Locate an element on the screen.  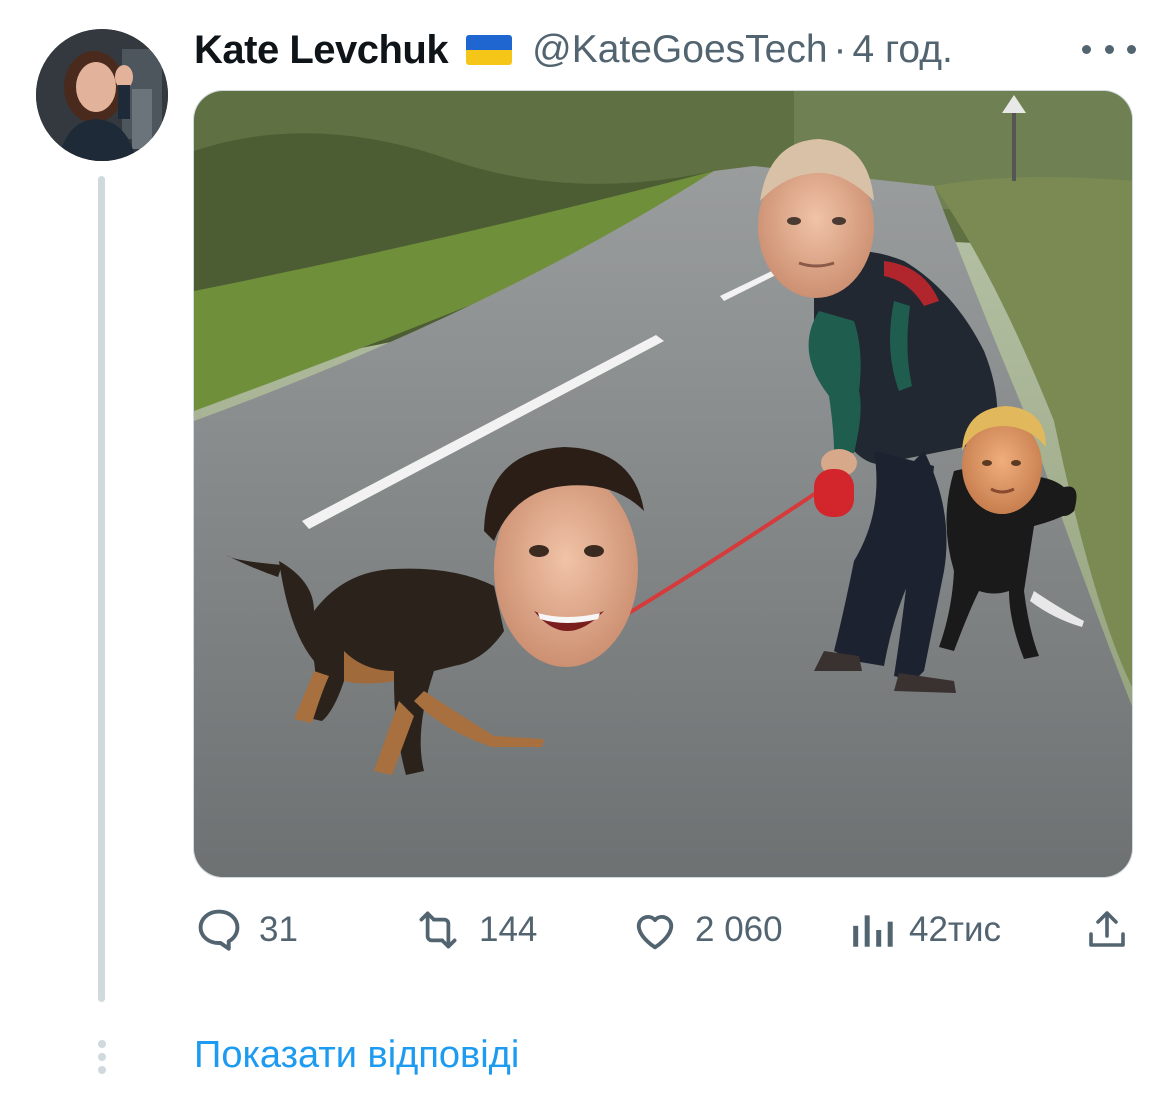
comment-icon is located at coordinates (219, 930).